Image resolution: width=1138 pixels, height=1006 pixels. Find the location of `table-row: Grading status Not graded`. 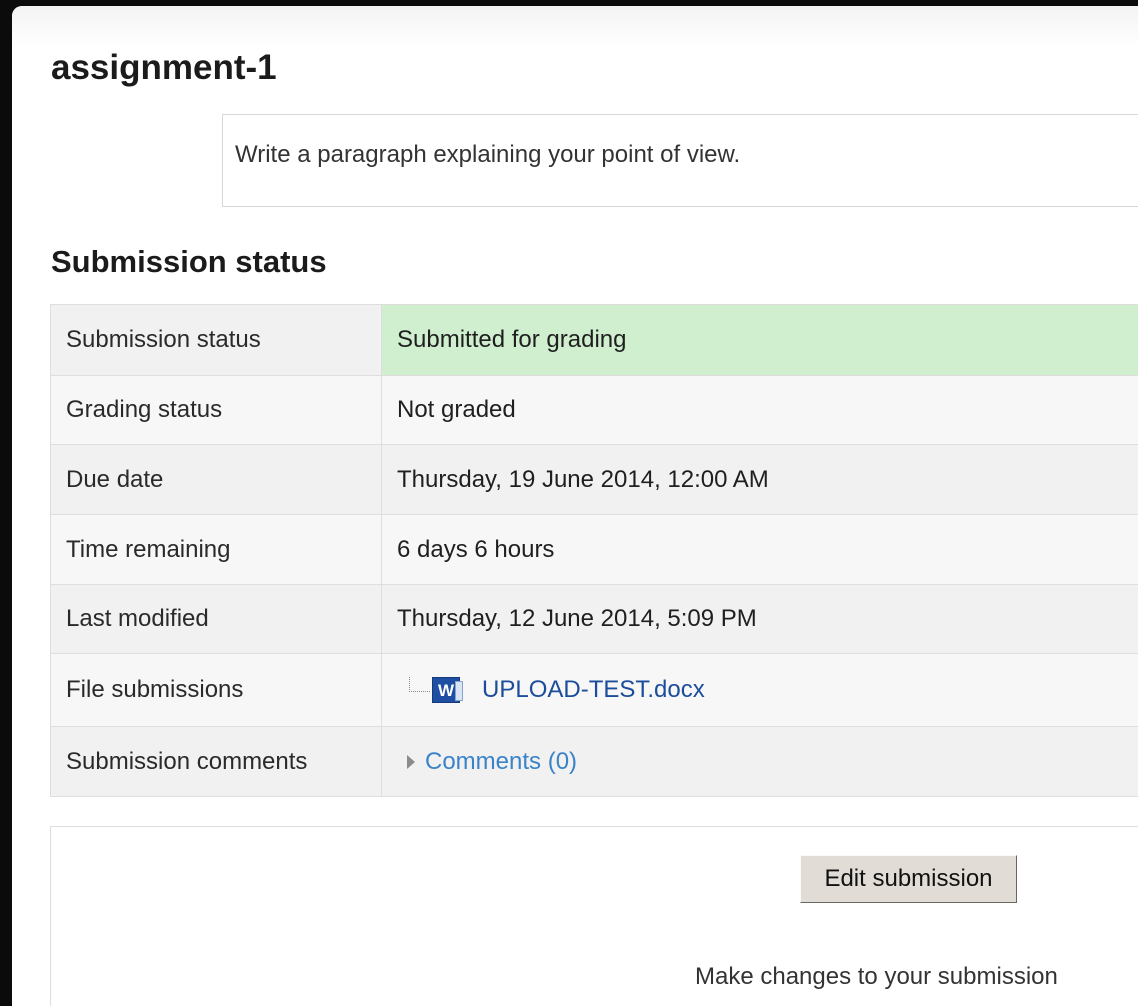

table-row: Grading status Not graded is located at coordinates (594, 410).